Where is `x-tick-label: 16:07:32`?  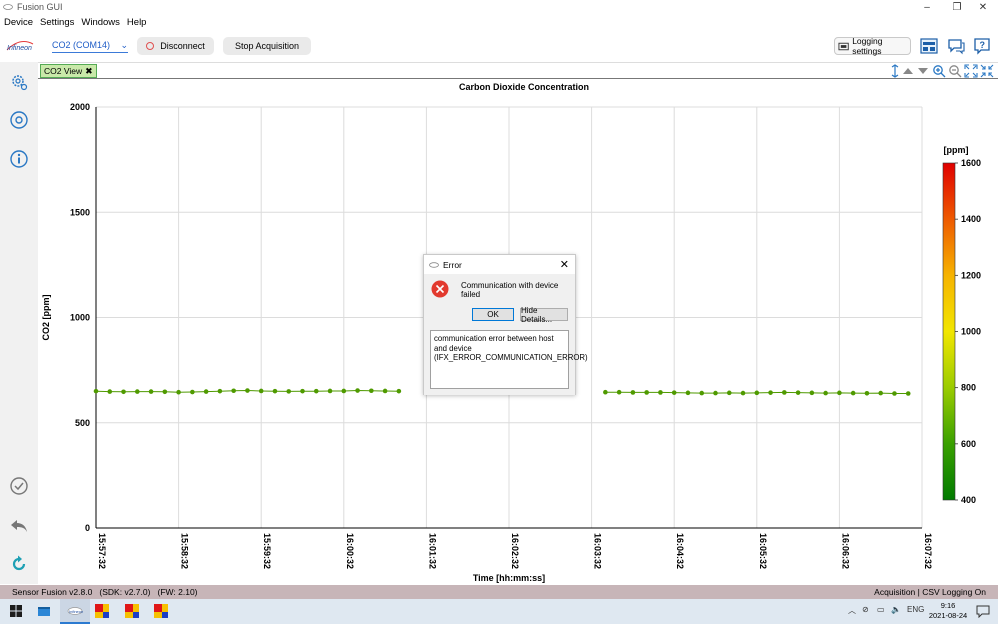
x-tick-label: 16:07:32 is located at coordinates (928, 551).